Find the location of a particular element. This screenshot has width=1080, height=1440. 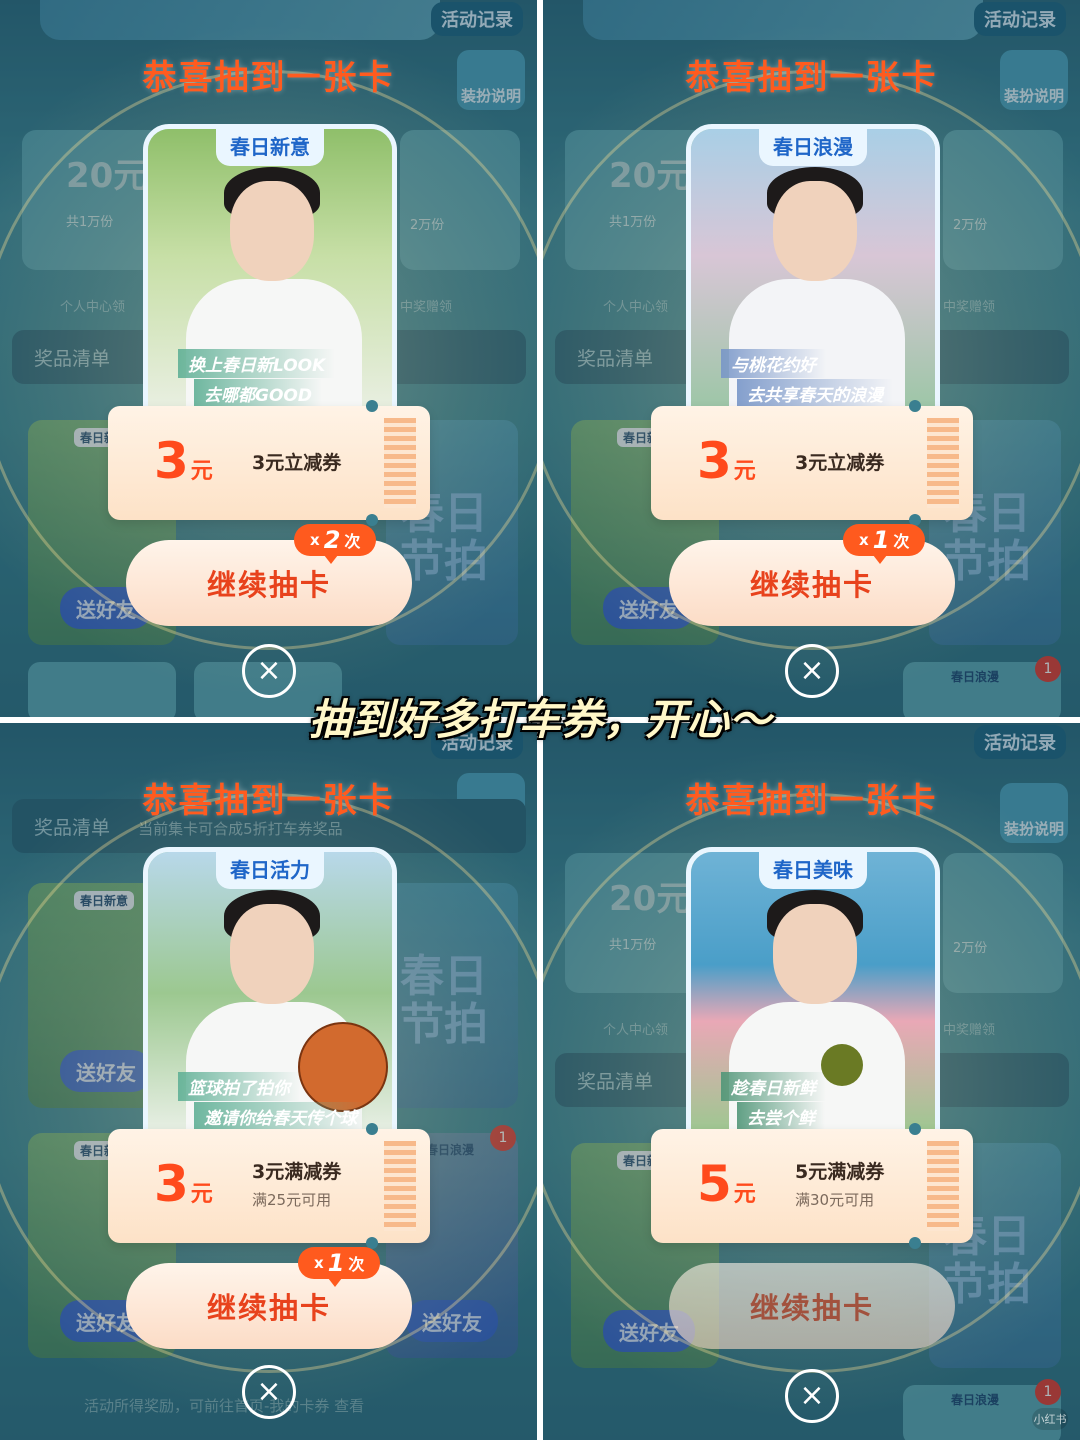

drawn-card: 春日美味 趁春日新鲜 去尝个鲜 is located at coordinates (813, 993).